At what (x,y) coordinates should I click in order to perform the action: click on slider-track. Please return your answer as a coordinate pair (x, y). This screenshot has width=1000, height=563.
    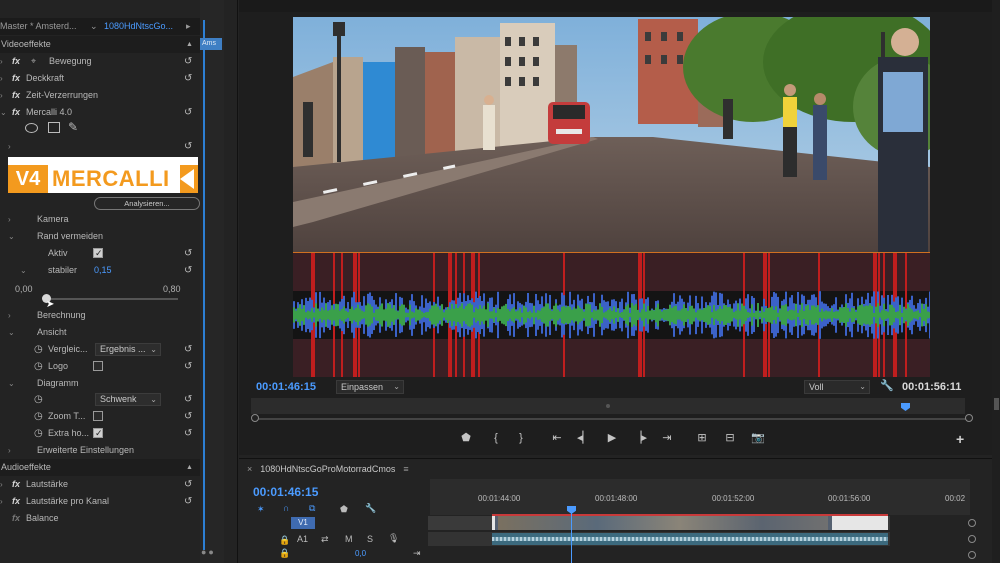
    Looking at the image, I should click on (111, 299).